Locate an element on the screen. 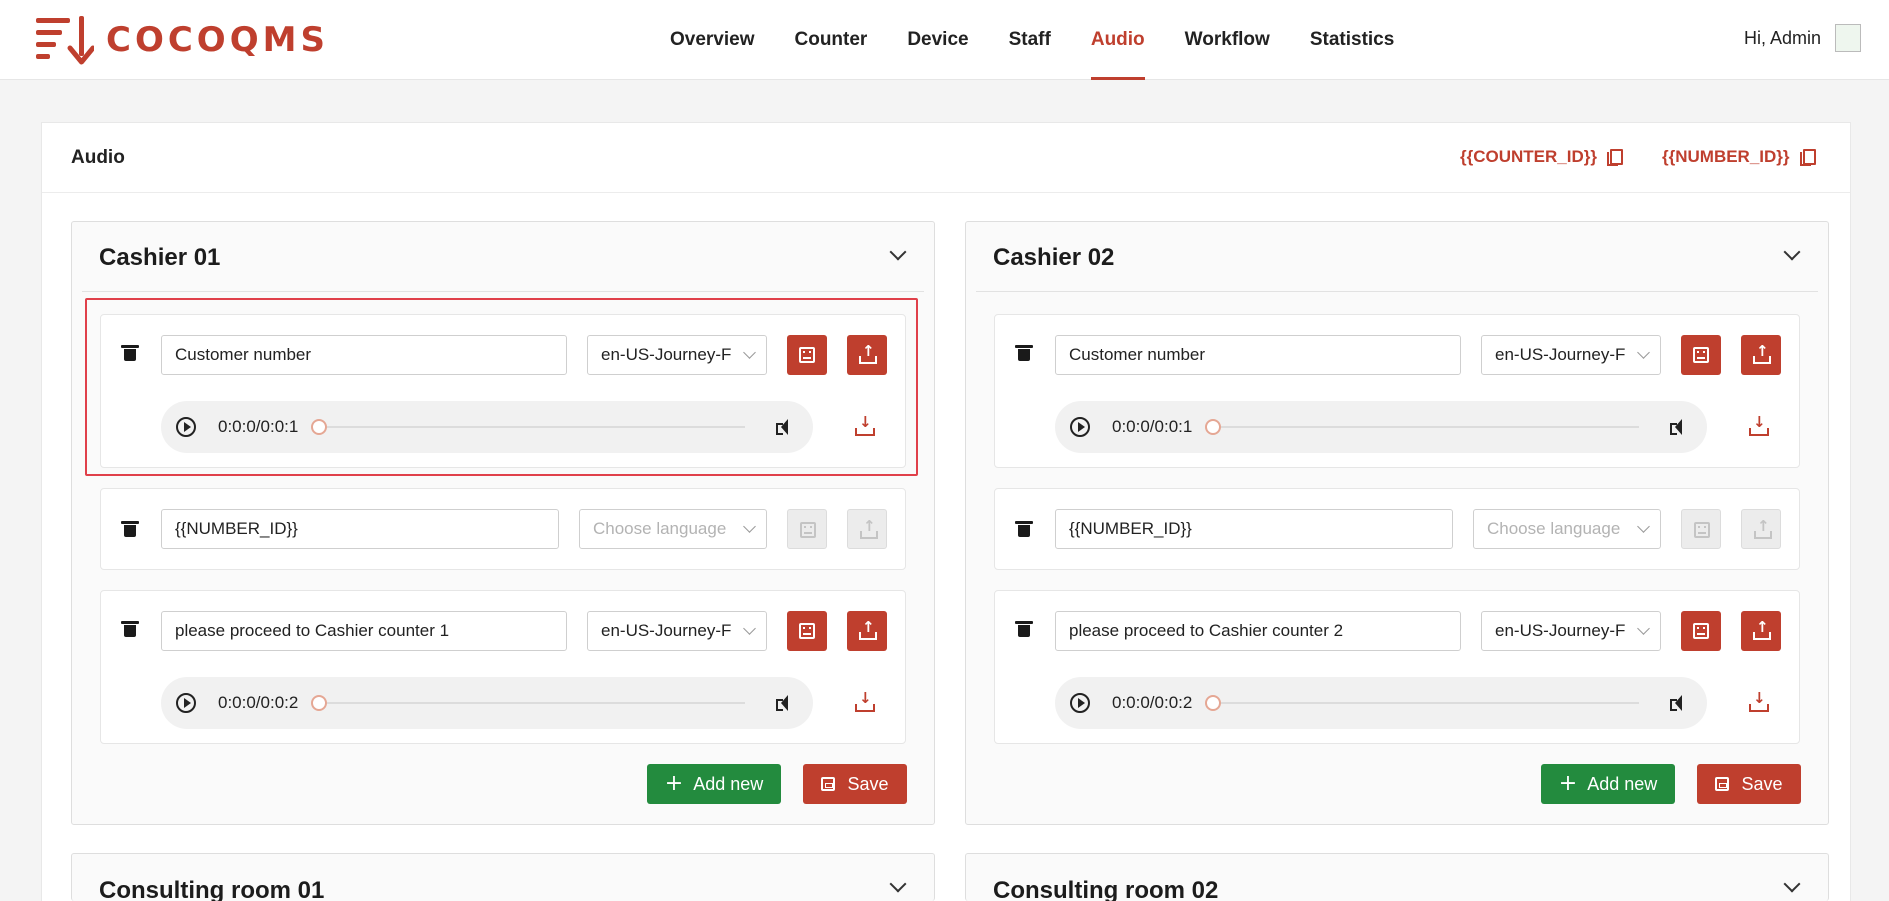 The width and height of the screenshot is (1889, 901). avatar is located at coordinates (1848, 38).